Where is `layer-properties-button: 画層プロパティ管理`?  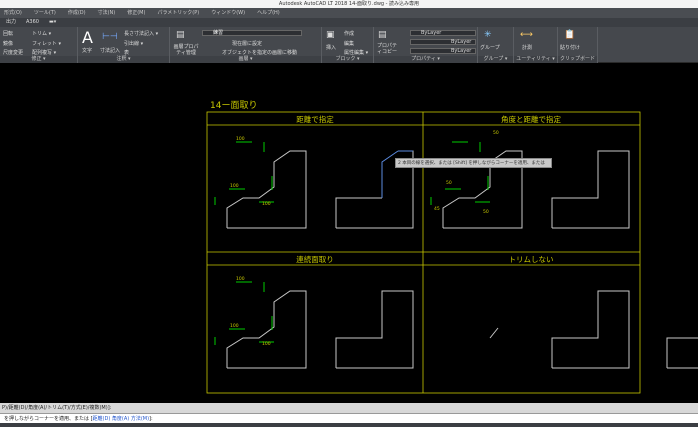
layer-properties-button: 画層プロパティ管理 is located at coordinates (186, 50).